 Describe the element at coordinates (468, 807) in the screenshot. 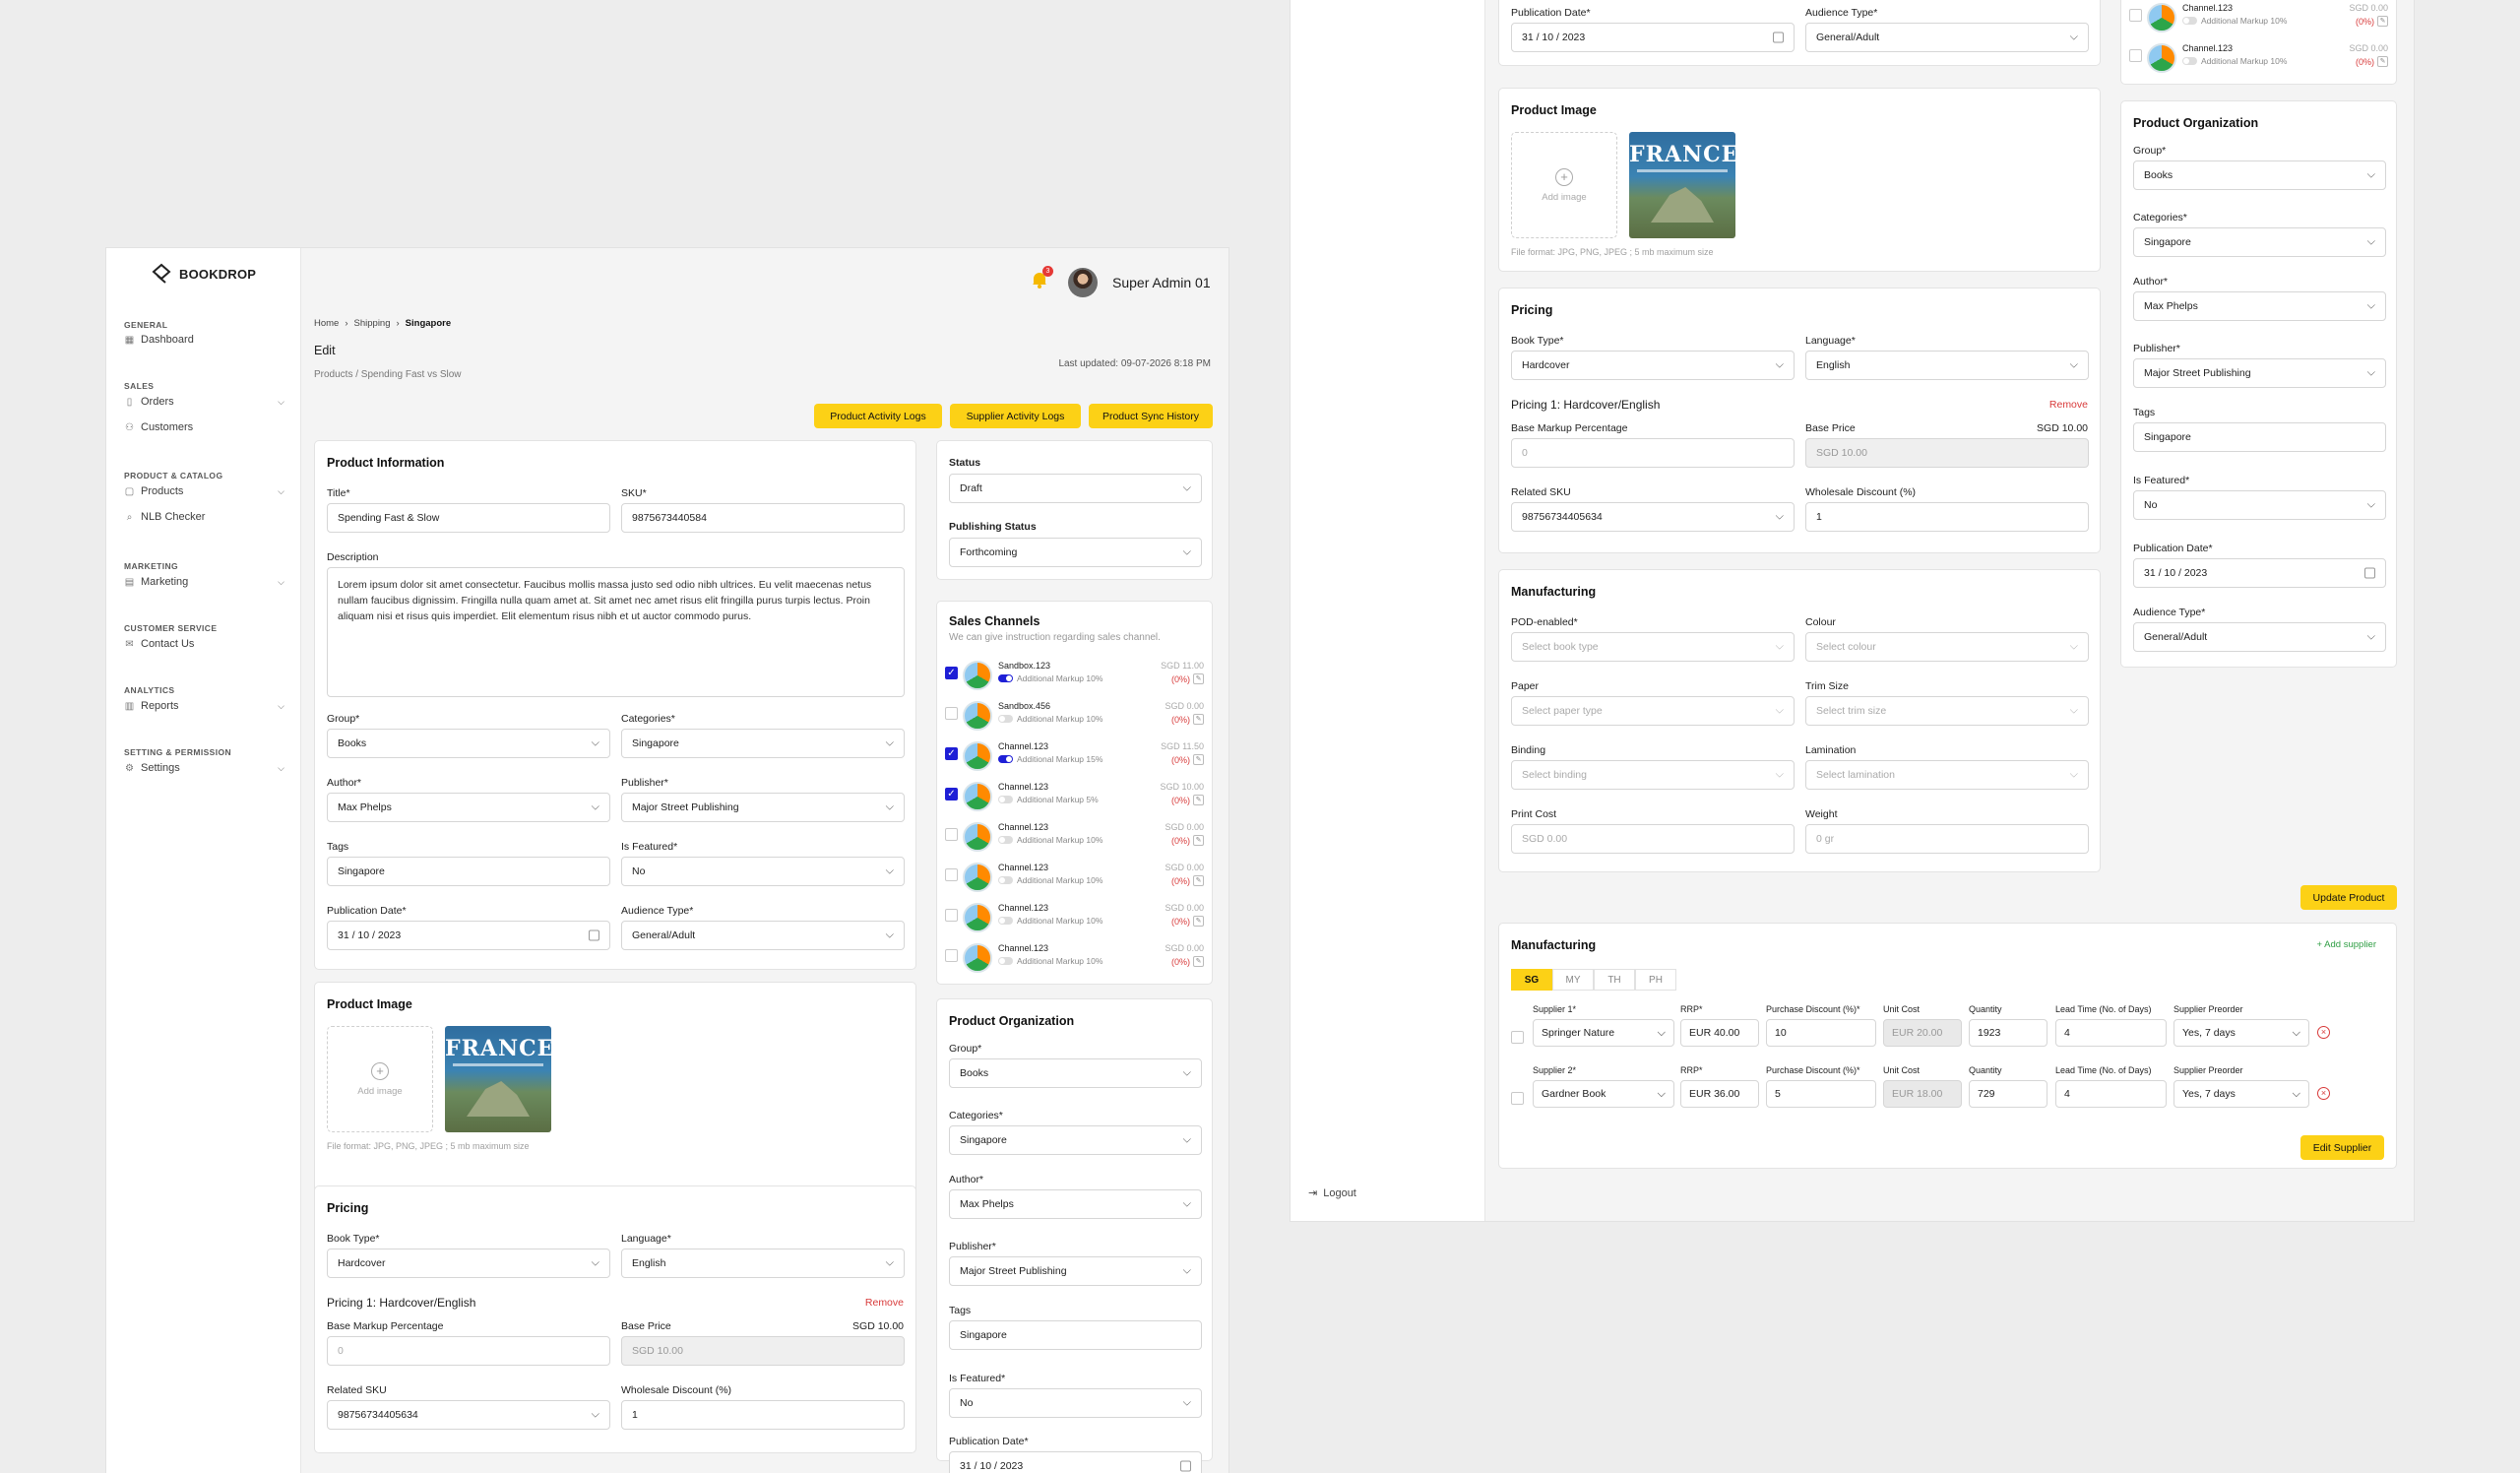

I see `author-select: Max Phelps ⌵` at that location.